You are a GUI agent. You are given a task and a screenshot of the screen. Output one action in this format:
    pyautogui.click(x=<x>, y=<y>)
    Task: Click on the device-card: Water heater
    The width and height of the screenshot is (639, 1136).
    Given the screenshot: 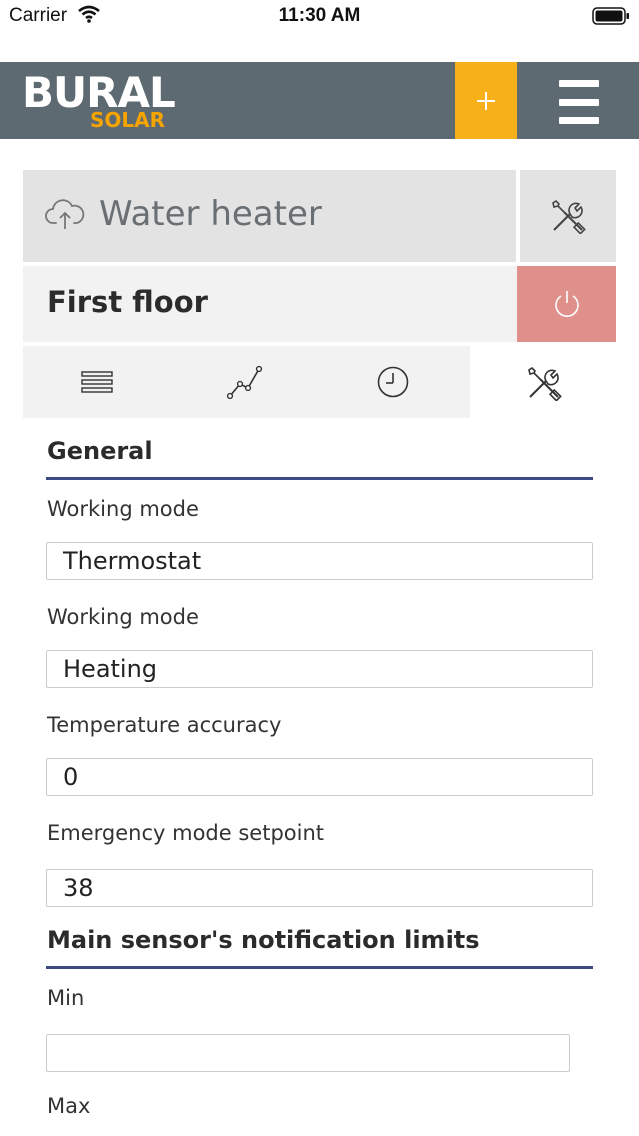 What is the action you would take?
    pyautogui.click(x=319, y=216)
    